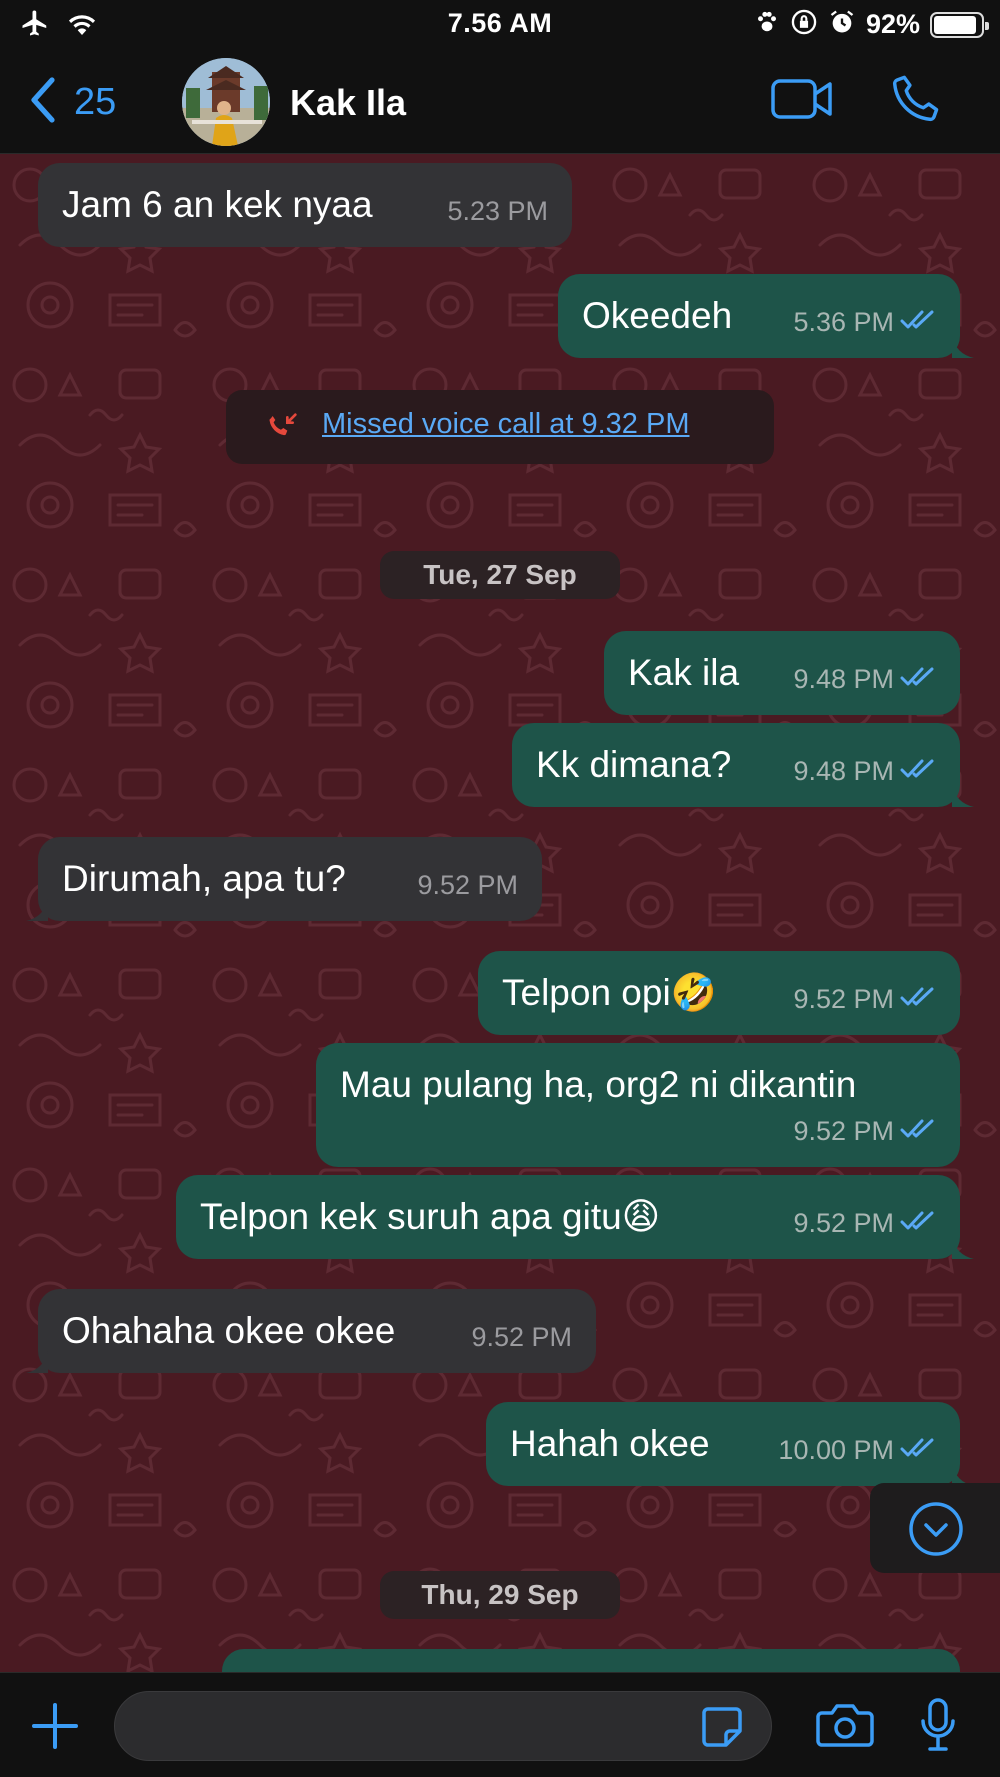 The height and width of the screenshot is (1777, 1000). Describe the element at coordinates (229, 1330) in the screenshot. I see `message-text: Ohahaha okee okee` at that location.